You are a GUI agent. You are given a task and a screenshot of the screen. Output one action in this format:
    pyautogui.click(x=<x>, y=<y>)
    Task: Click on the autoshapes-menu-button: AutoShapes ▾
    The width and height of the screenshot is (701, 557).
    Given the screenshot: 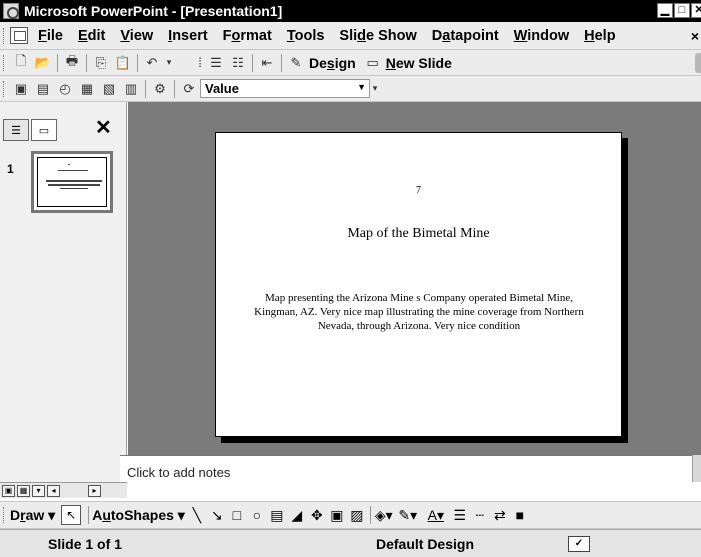 What is the action you would take?
    pyautogui.click(x=138, y=515)
    